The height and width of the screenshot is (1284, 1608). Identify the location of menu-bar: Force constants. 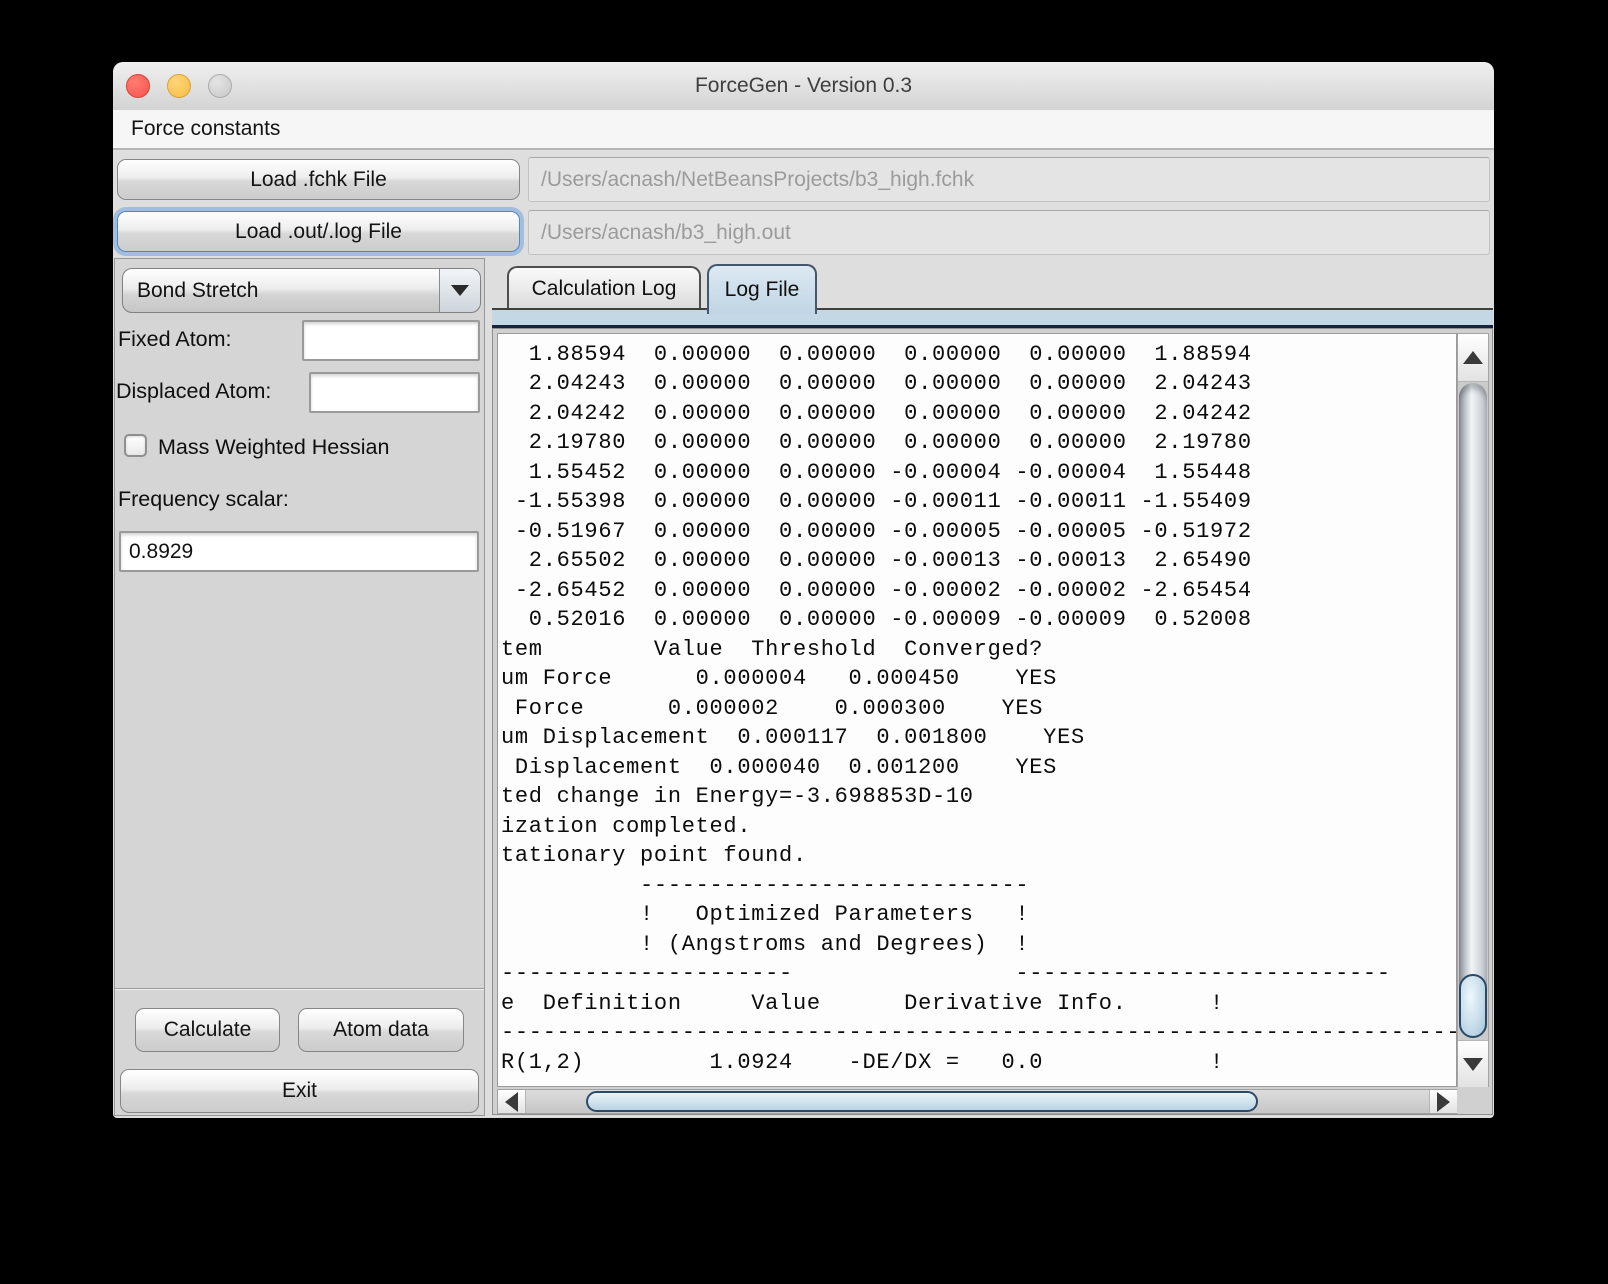
(803, 130).